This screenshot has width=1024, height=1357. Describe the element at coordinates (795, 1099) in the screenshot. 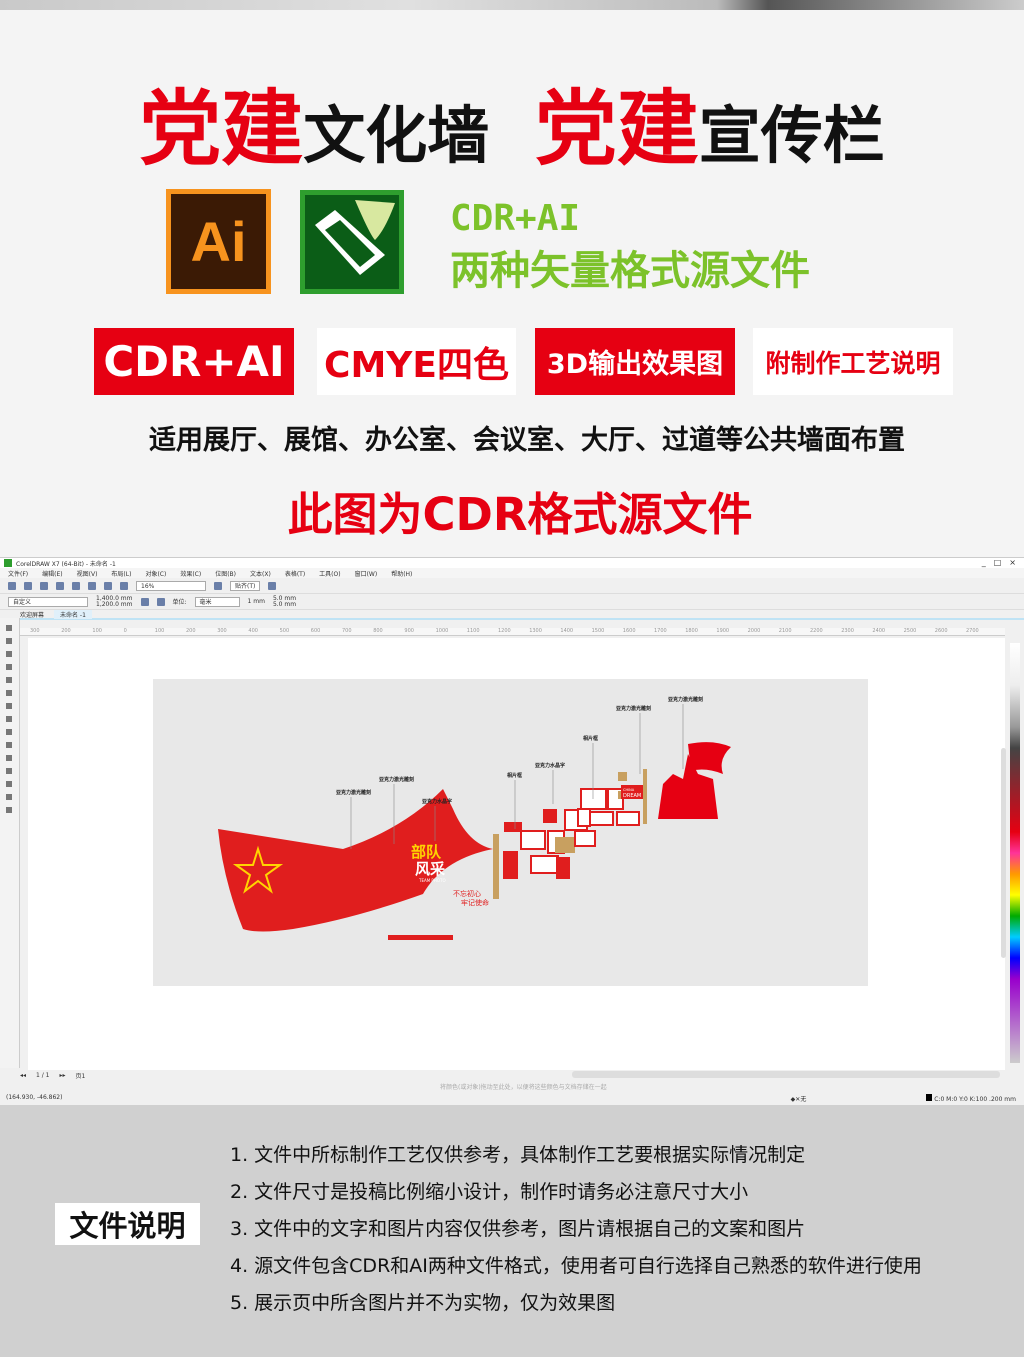

I see `fill-icon: ◆✕` at that location.